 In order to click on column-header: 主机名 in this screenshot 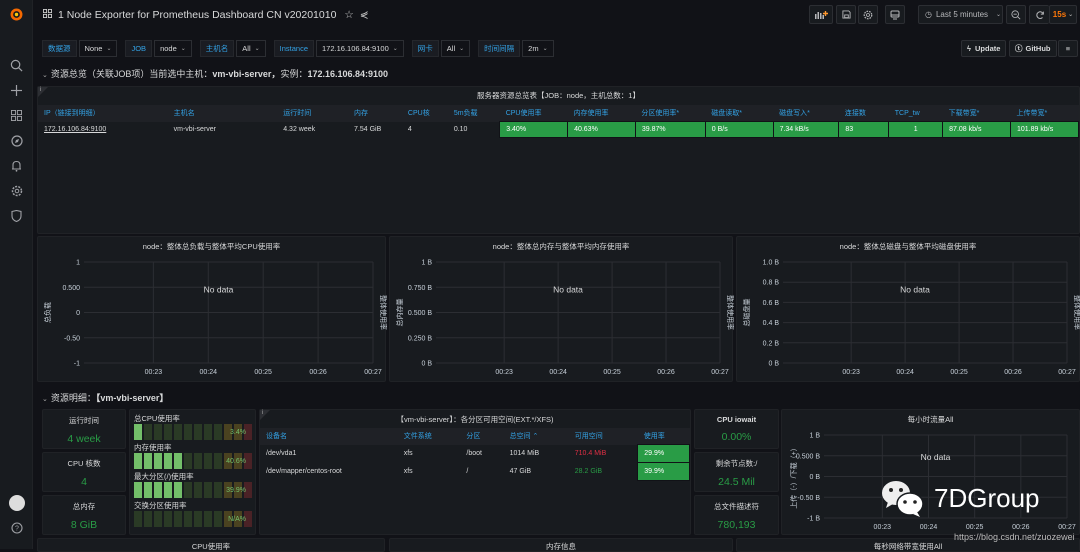, I will do `click(223, 113)`.